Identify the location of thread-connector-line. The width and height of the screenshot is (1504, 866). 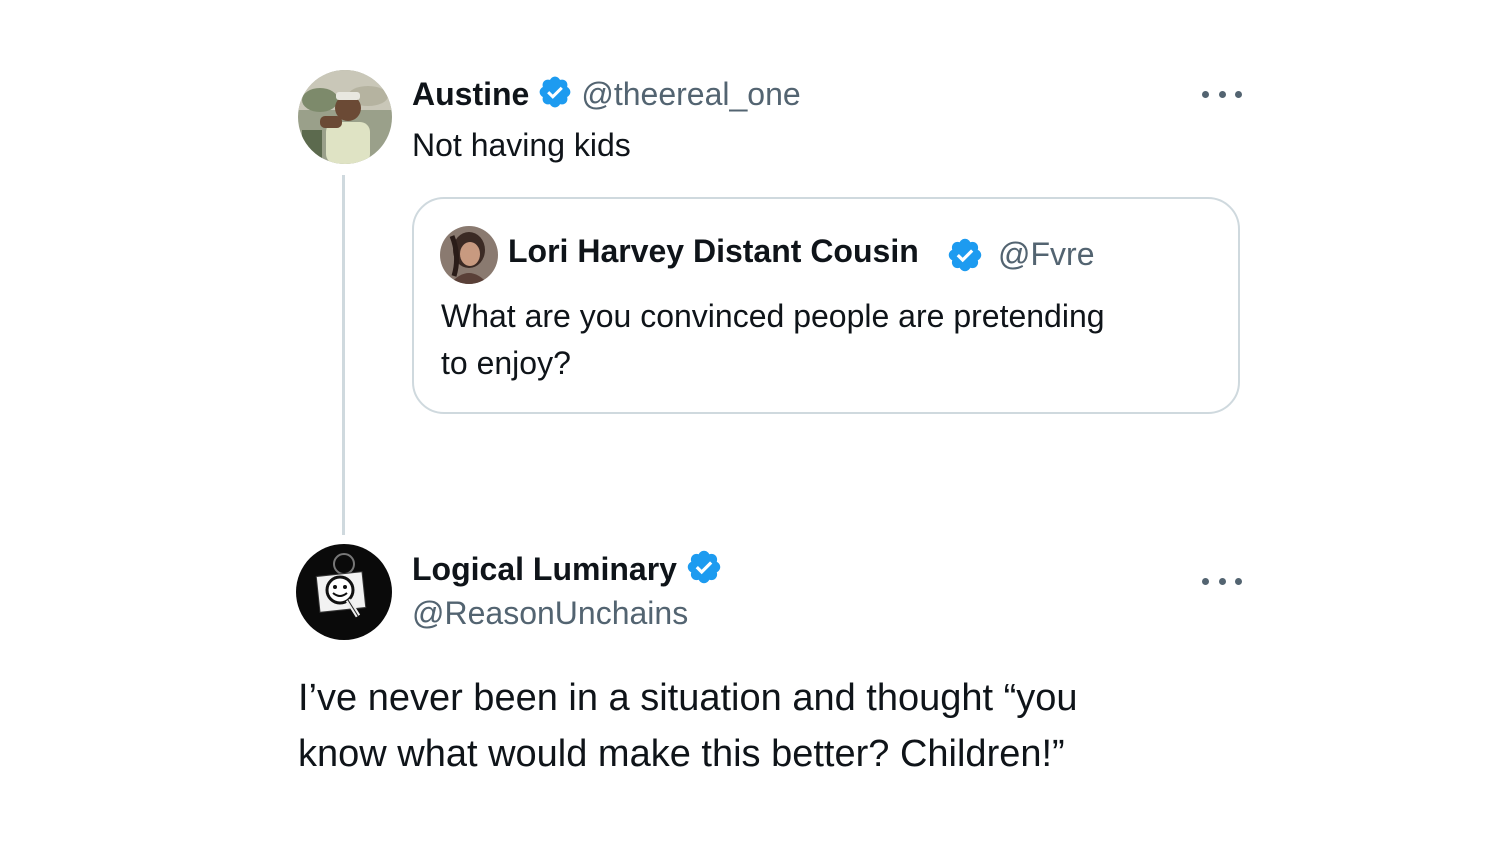
(343, 355).